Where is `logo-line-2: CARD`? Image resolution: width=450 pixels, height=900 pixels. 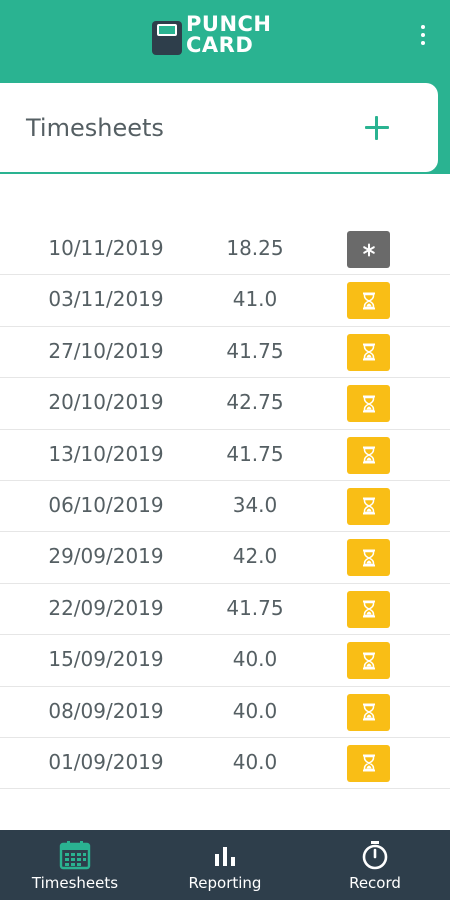
logo-line-2: CARD is located at coordinates (220, 45).